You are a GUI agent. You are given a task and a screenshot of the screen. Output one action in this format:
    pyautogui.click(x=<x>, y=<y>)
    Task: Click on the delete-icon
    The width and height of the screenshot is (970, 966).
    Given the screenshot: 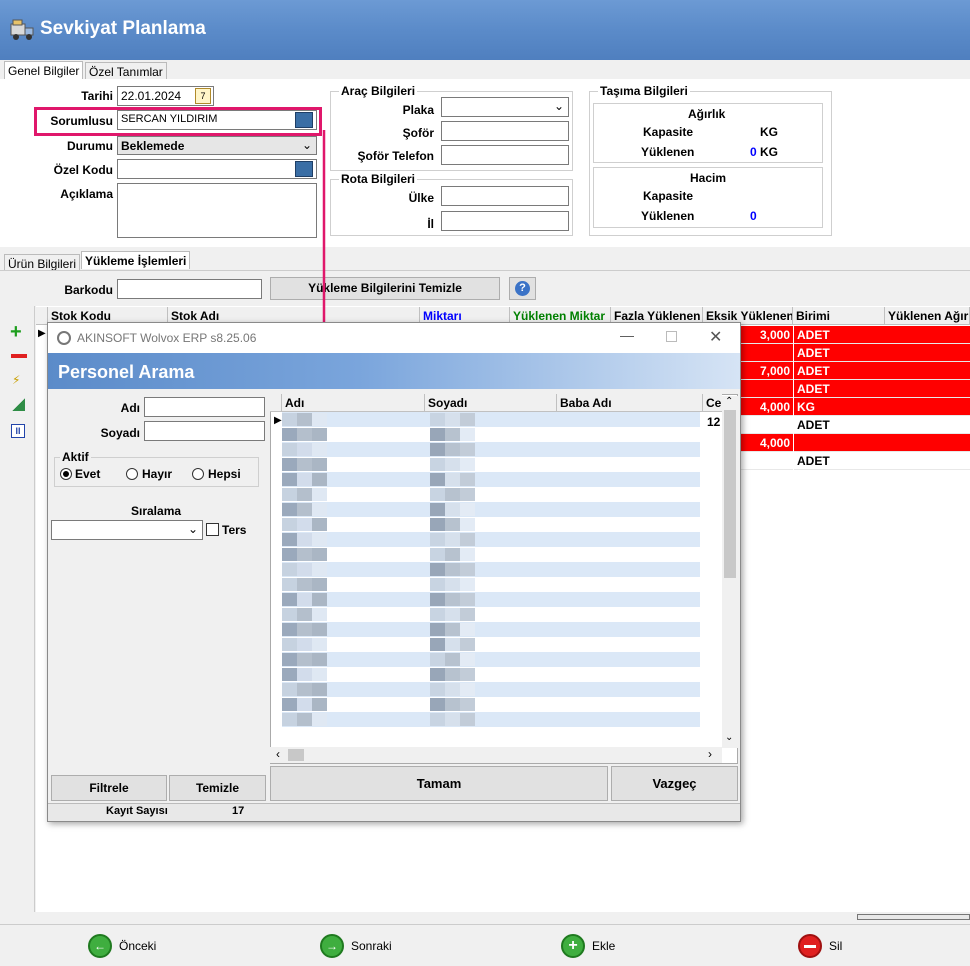 What is the action you would take?
    pyautogui.click(x=810, y=946)
    